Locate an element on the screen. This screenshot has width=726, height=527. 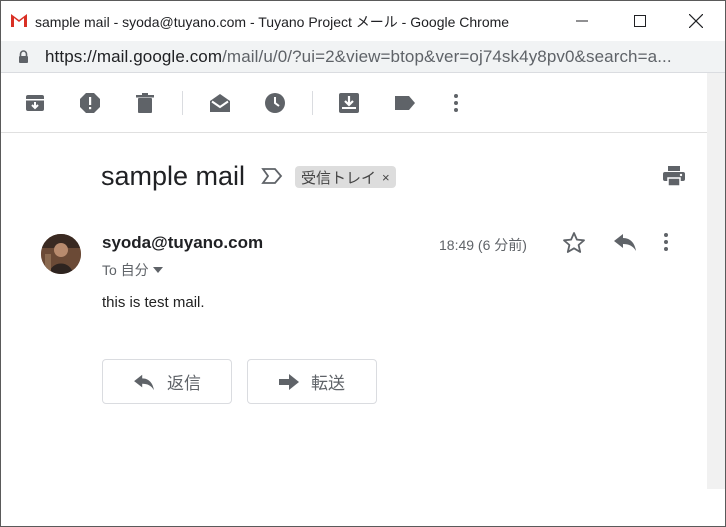
more-options-button is located at coordinates (456, 103).